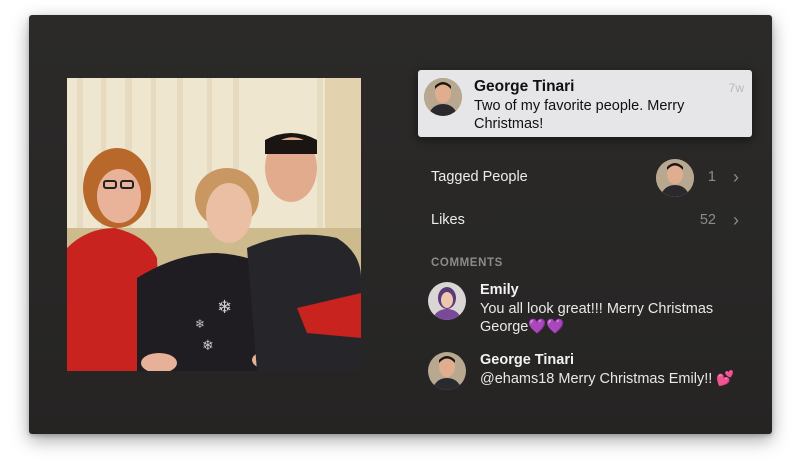  What do you see at coordinates (596, 379) in the screenshot?
I see `comment-body: @ehams18 Merry Christmas Emily!!` at bounding box center [596, 379].